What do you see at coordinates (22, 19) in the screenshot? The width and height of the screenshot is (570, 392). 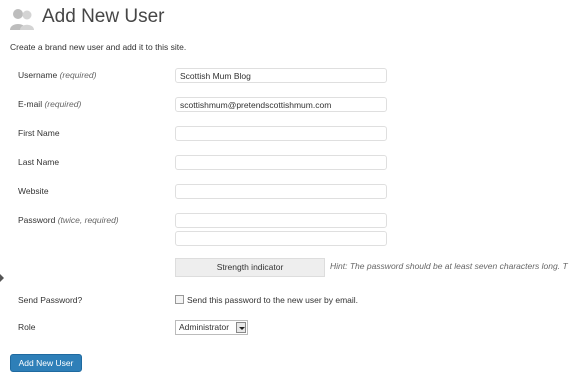 I see `users-icon` at bounding box center [22, 19].